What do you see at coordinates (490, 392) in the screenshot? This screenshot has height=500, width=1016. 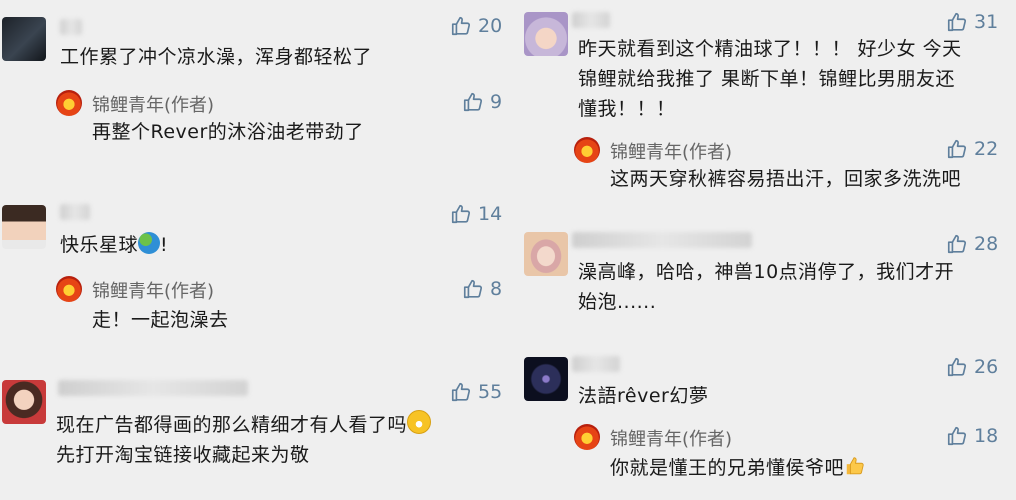 I see `like-count: 55` at bounding box center [490, 392].